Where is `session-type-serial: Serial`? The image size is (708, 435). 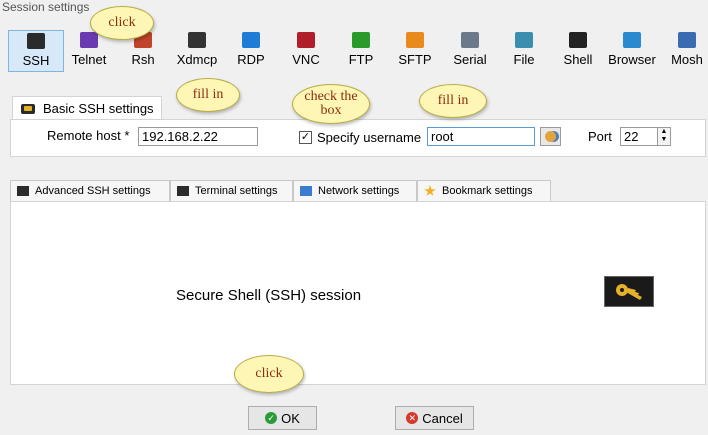
session-type-serial: Serial is located at coordinates (470, 50).